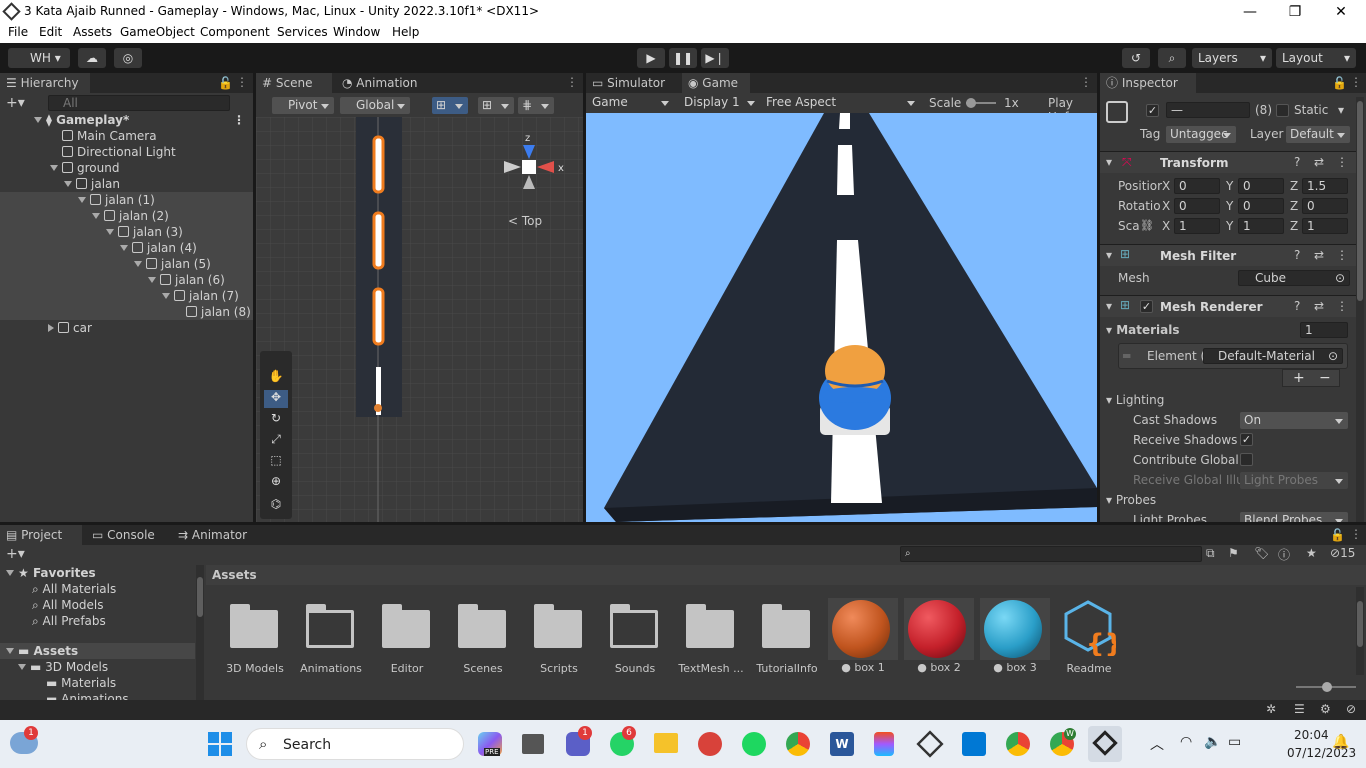 The height and width of the screenshot is (768, 1366). Describe the element at coordinates (92, 58) in the screenshot. I see `cloud-icon: ☁` at that location.